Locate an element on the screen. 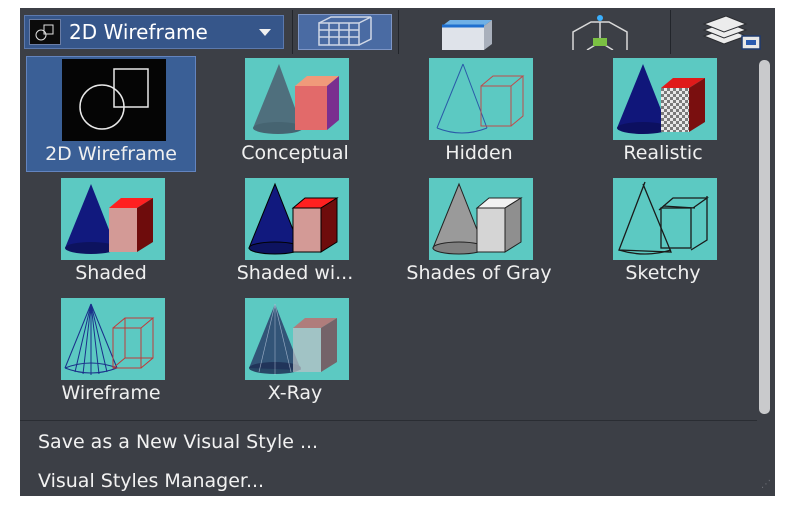 This screenshot has height=511, width=785. layers-icon is located at coordinates (731, 32).